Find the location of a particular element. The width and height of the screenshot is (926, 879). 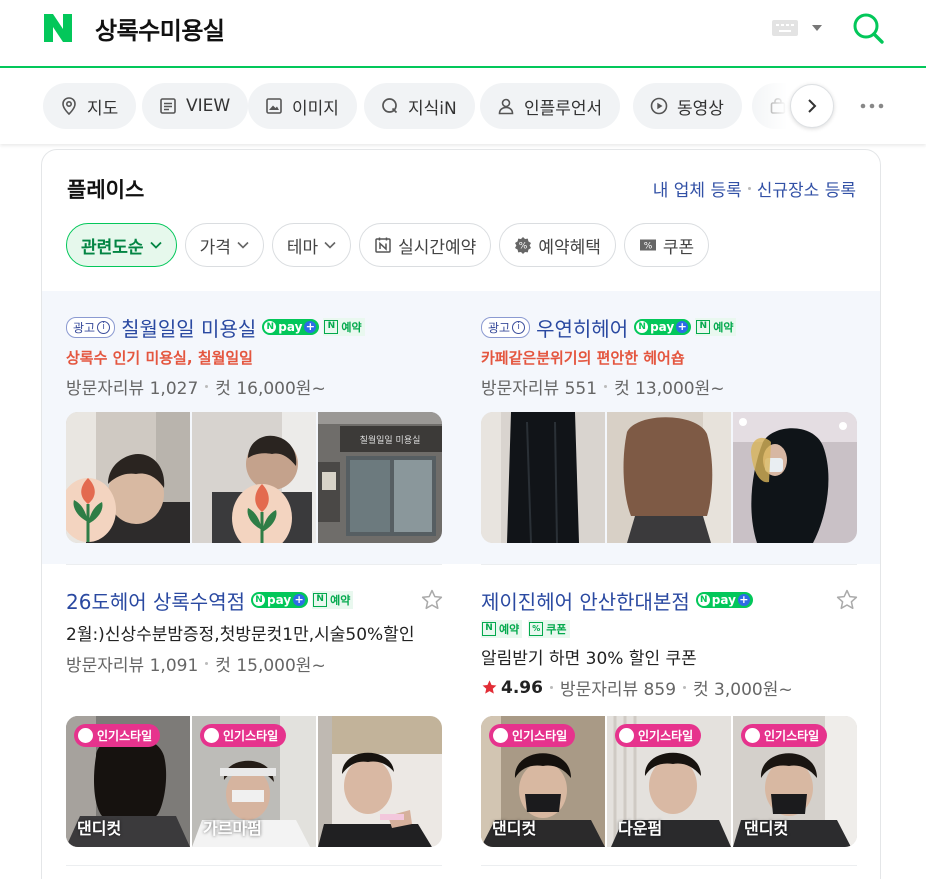

style-photo: 인기스타일 다운펌 is located at coordinates (669, 781).